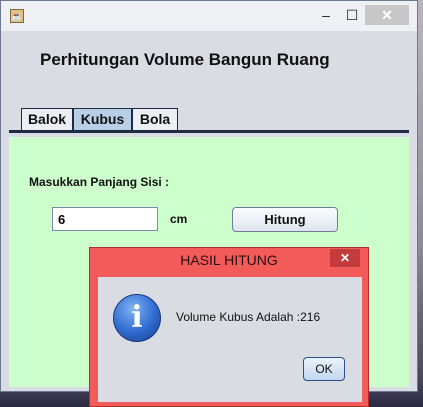 The width and height of the screenshot is (423, 407). What do you see at coordinates (352, 15) in the screenshot?
I see `maximize-button: ☐` at bounding box center [352, 15].